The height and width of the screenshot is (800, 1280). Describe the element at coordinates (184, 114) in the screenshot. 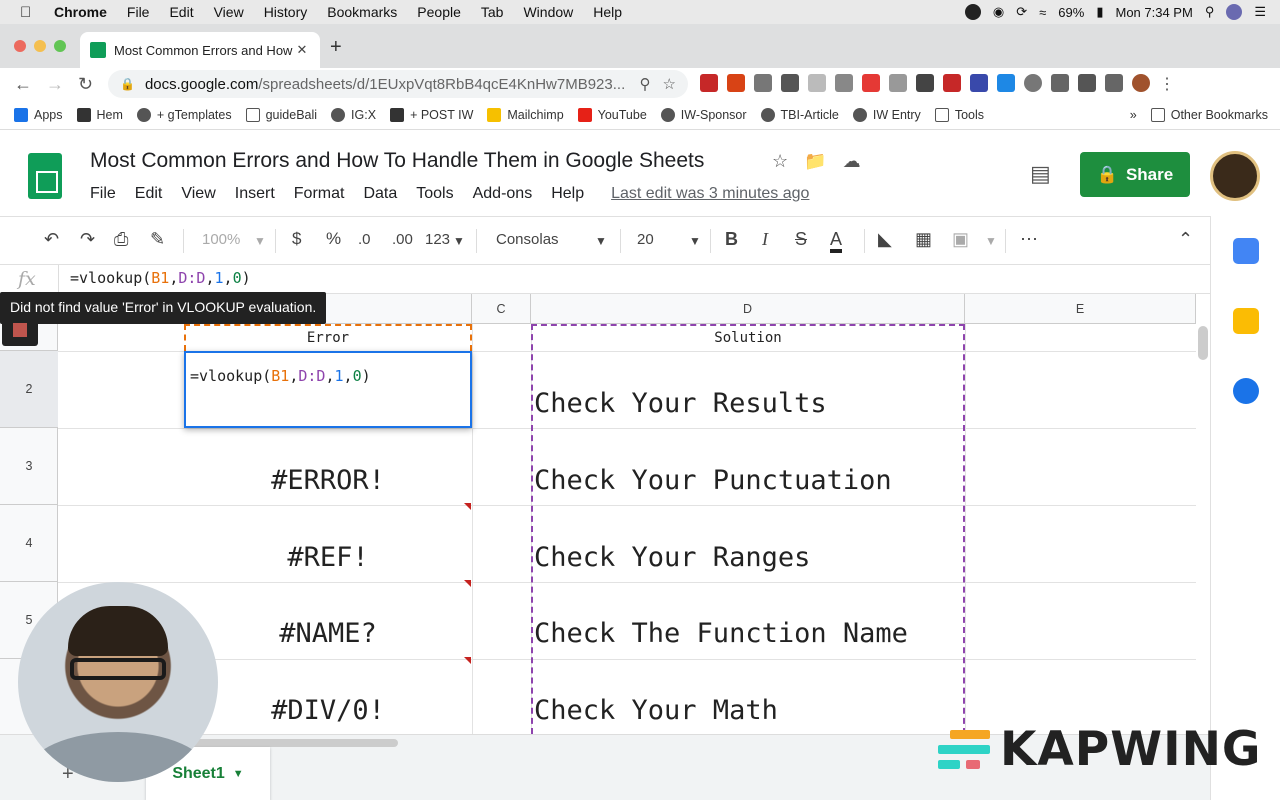

I see `bookmark-gtemplates: + gTemplates` at that location.